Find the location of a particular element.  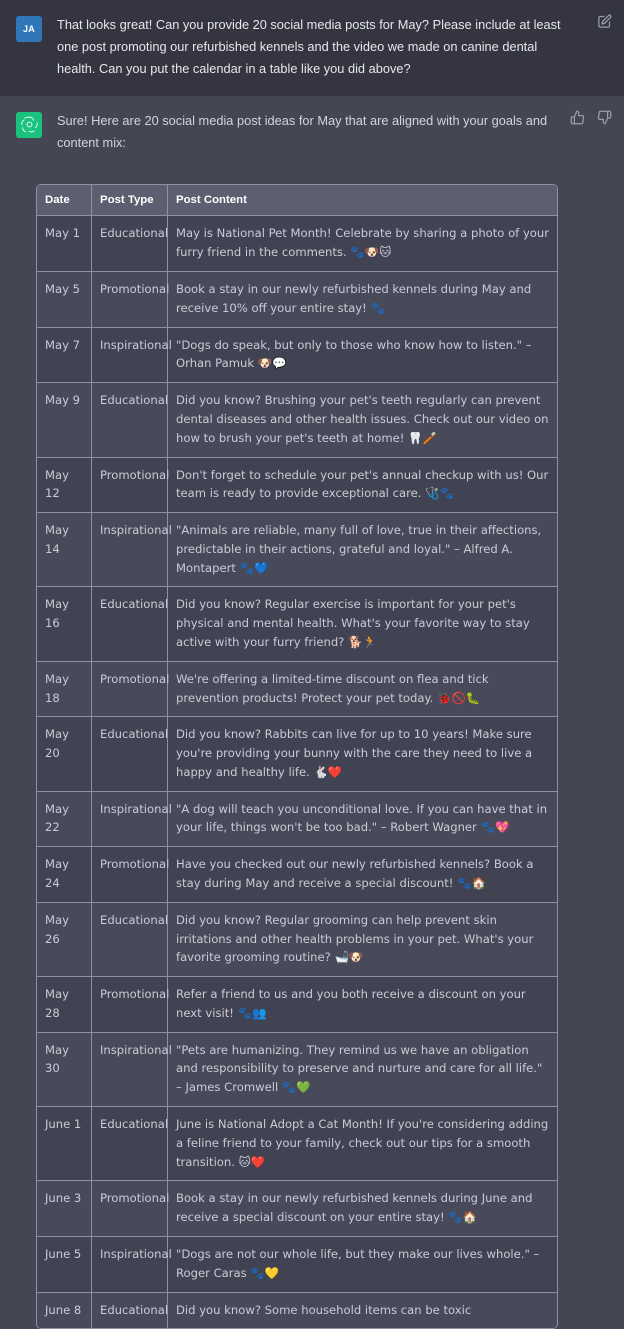

cell-date: May 30 is located at coordinates (64, 1070).